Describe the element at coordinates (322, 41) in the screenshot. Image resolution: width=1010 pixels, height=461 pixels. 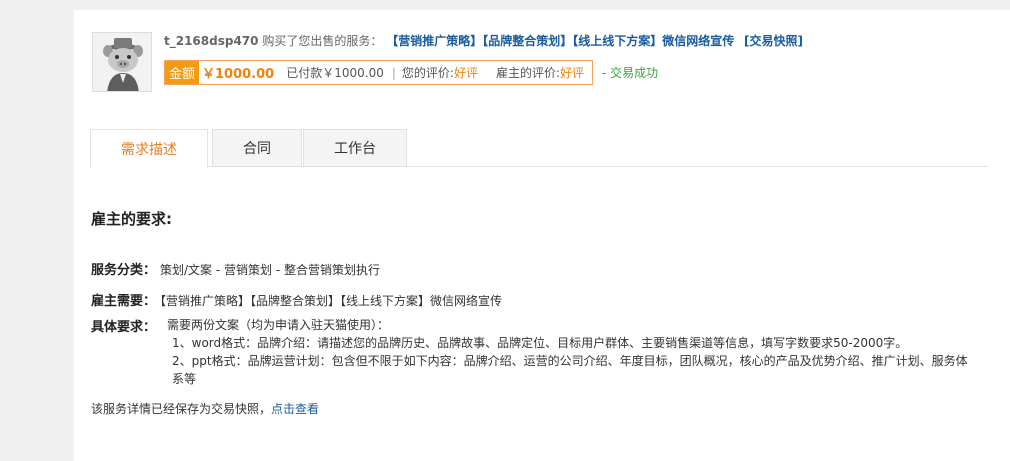
I see `buyer-action-text: 购买了您出售的服务：` at that location.